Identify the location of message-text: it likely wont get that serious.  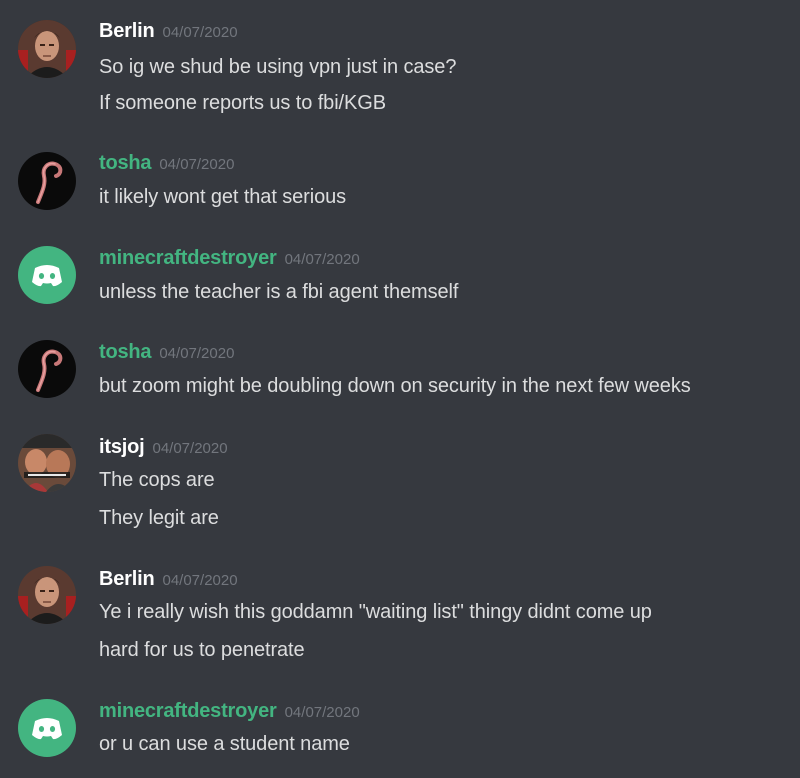
(223, 197).